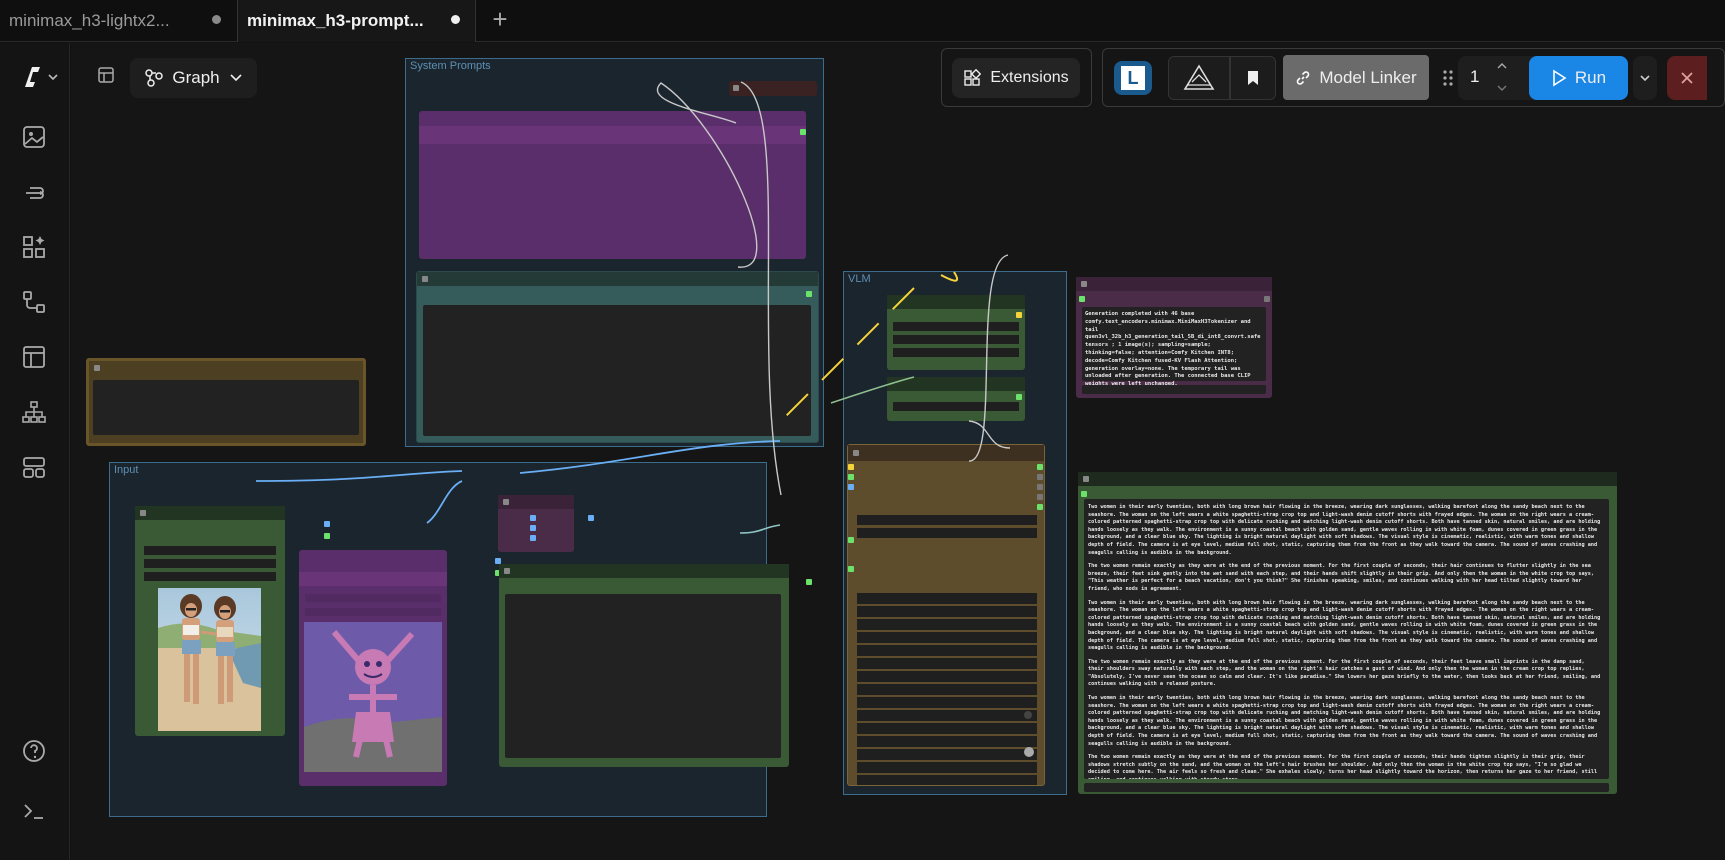  I want to click on help-icon, so click(34, 751).